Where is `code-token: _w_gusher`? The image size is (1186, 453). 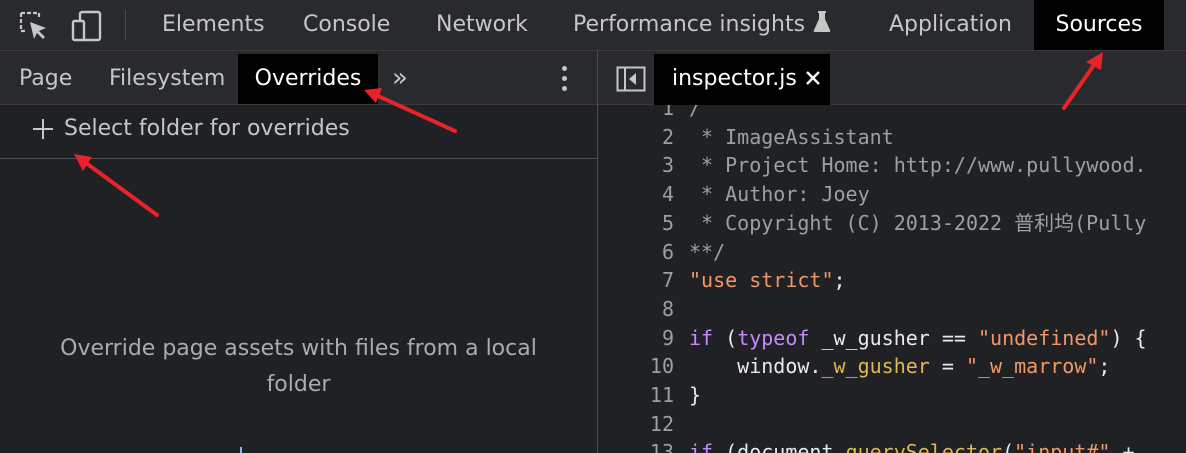
code-token: _w_gusher is located at coordinates (875, 366).